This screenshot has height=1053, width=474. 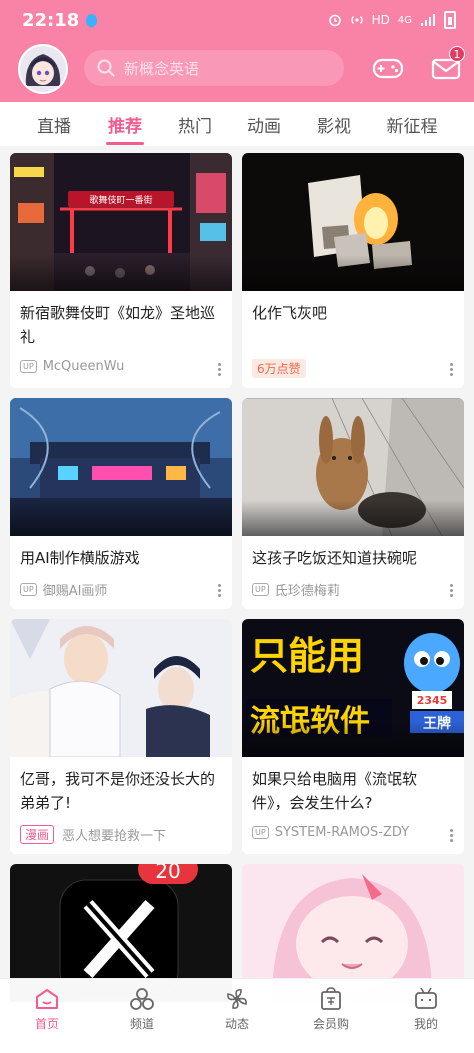 I want to click on nav-profile: 我的, so click(x=426, y=1009).